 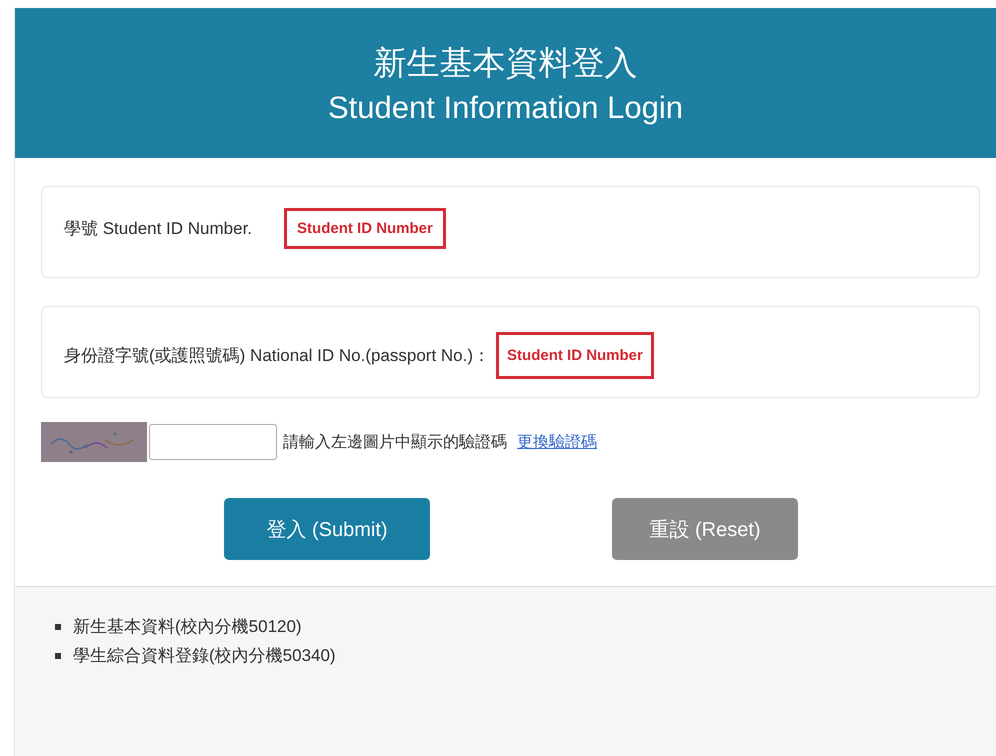 I want to click on field-label: 身份證字號(或護照號碼) National ID No.(passport No.)：, so click(x=277, y=355).